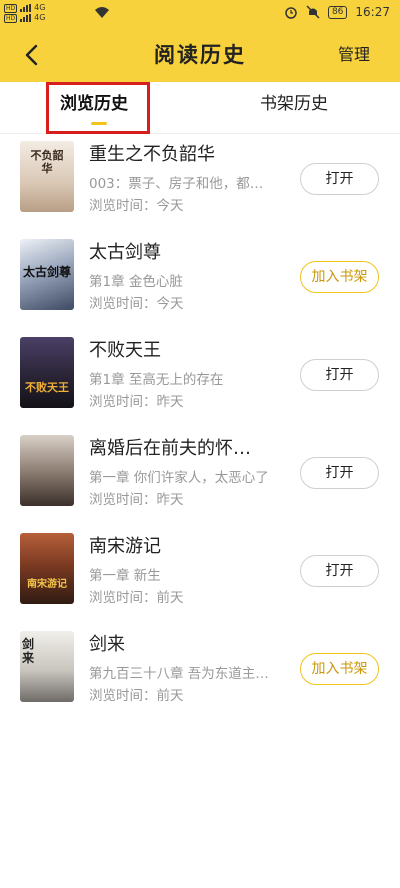  What do you see at coordinates (47, 176) in the screenshot?
I see `book-cover: 不负韶华` at bounding box center [47, 176].